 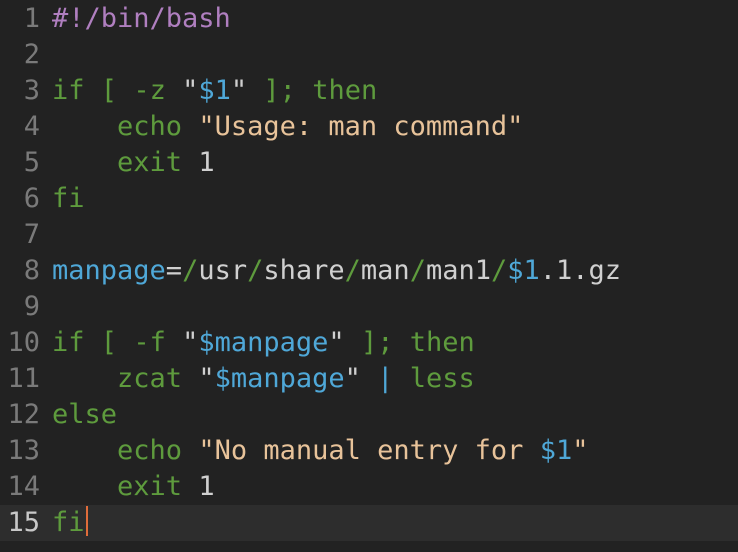 I want to click on code-line: 1 #!/bin/bash, so click(x=369, y=19).